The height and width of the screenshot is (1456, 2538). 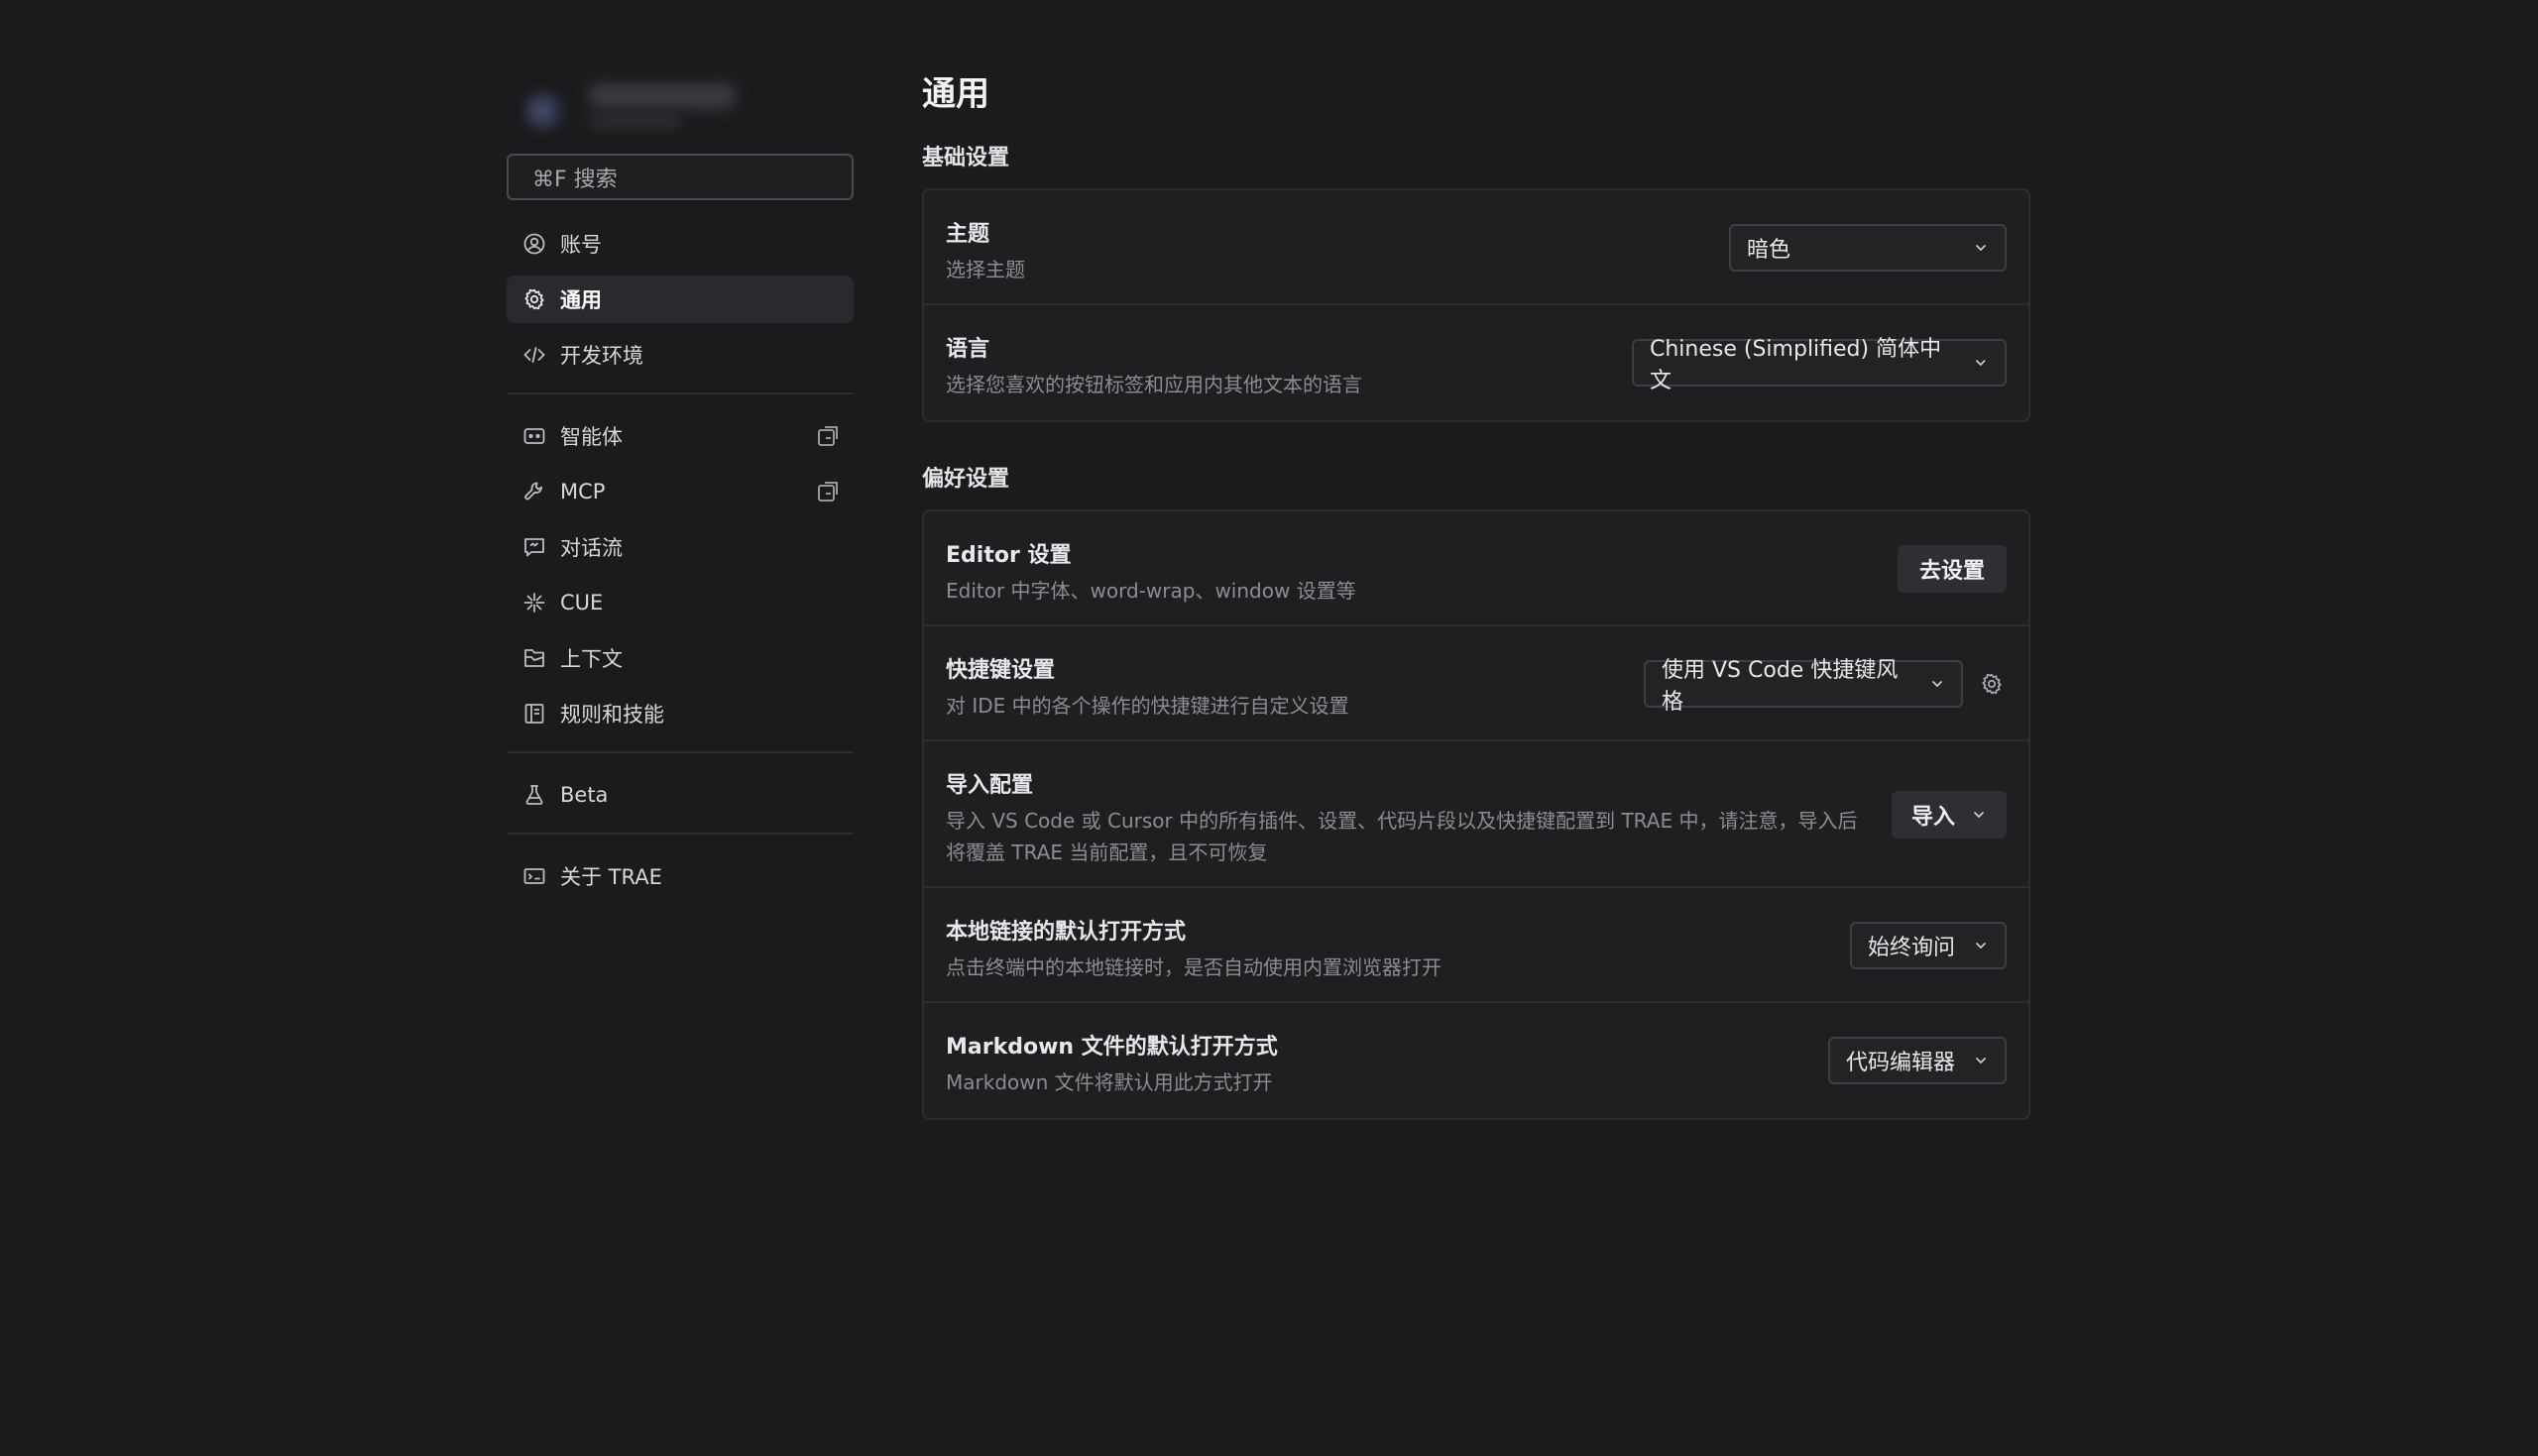 I want to click on local-link-control: 始终询问, so click(x=1928, y=945).